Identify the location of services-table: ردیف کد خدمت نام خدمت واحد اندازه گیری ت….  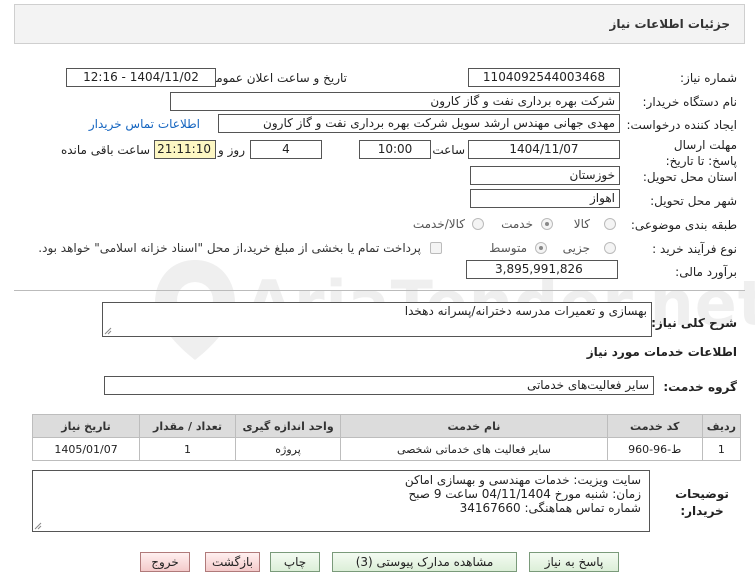
(386, 437).